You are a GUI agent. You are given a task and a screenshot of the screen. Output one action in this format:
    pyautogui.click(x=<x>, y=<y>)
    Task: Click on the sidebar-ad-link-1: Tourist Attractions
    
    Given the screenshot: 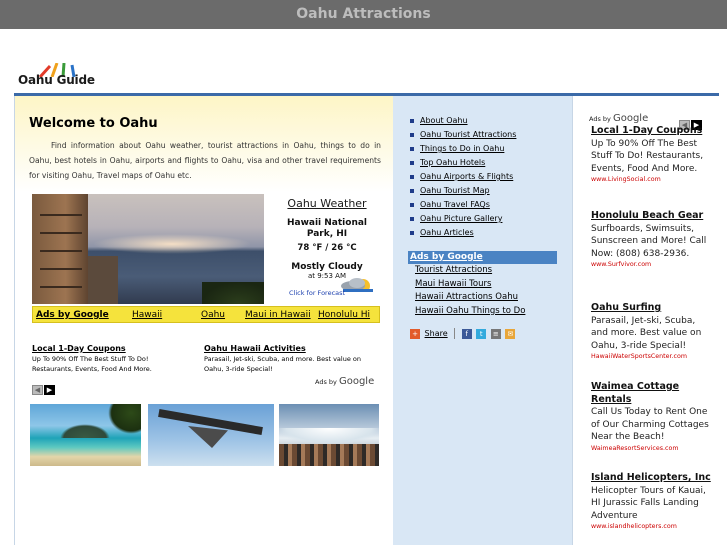 What is the action you would take?
    pyautogui.click(x=482, y=271)
    